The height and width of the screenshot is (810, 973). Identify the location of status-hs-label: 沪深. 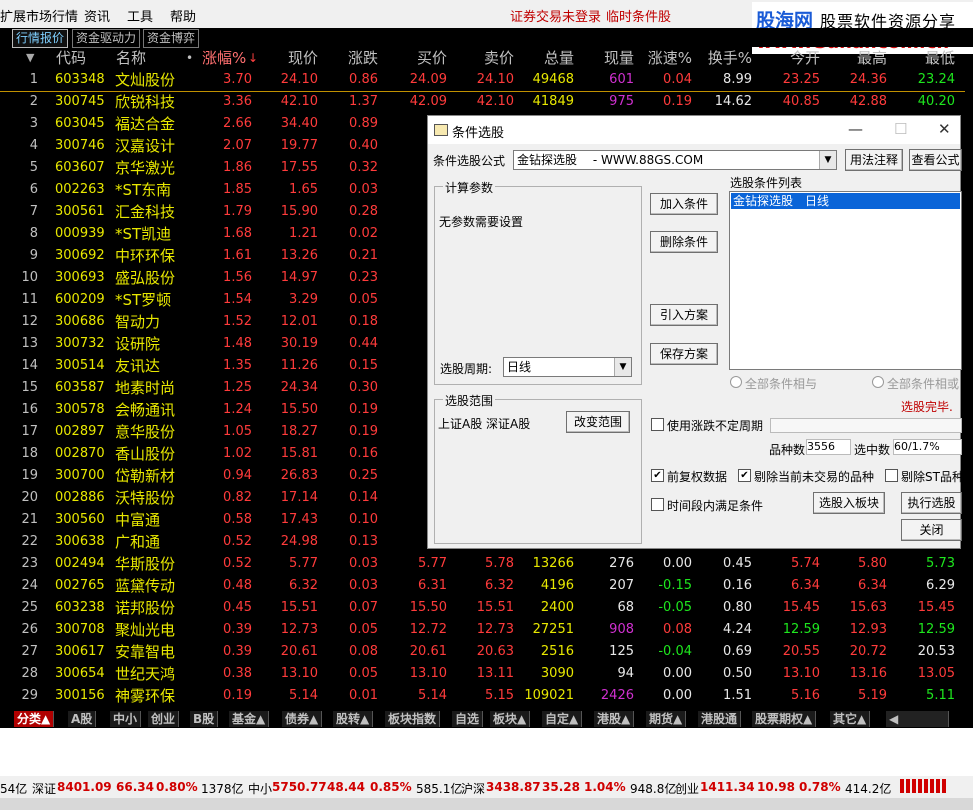
(473, 788).